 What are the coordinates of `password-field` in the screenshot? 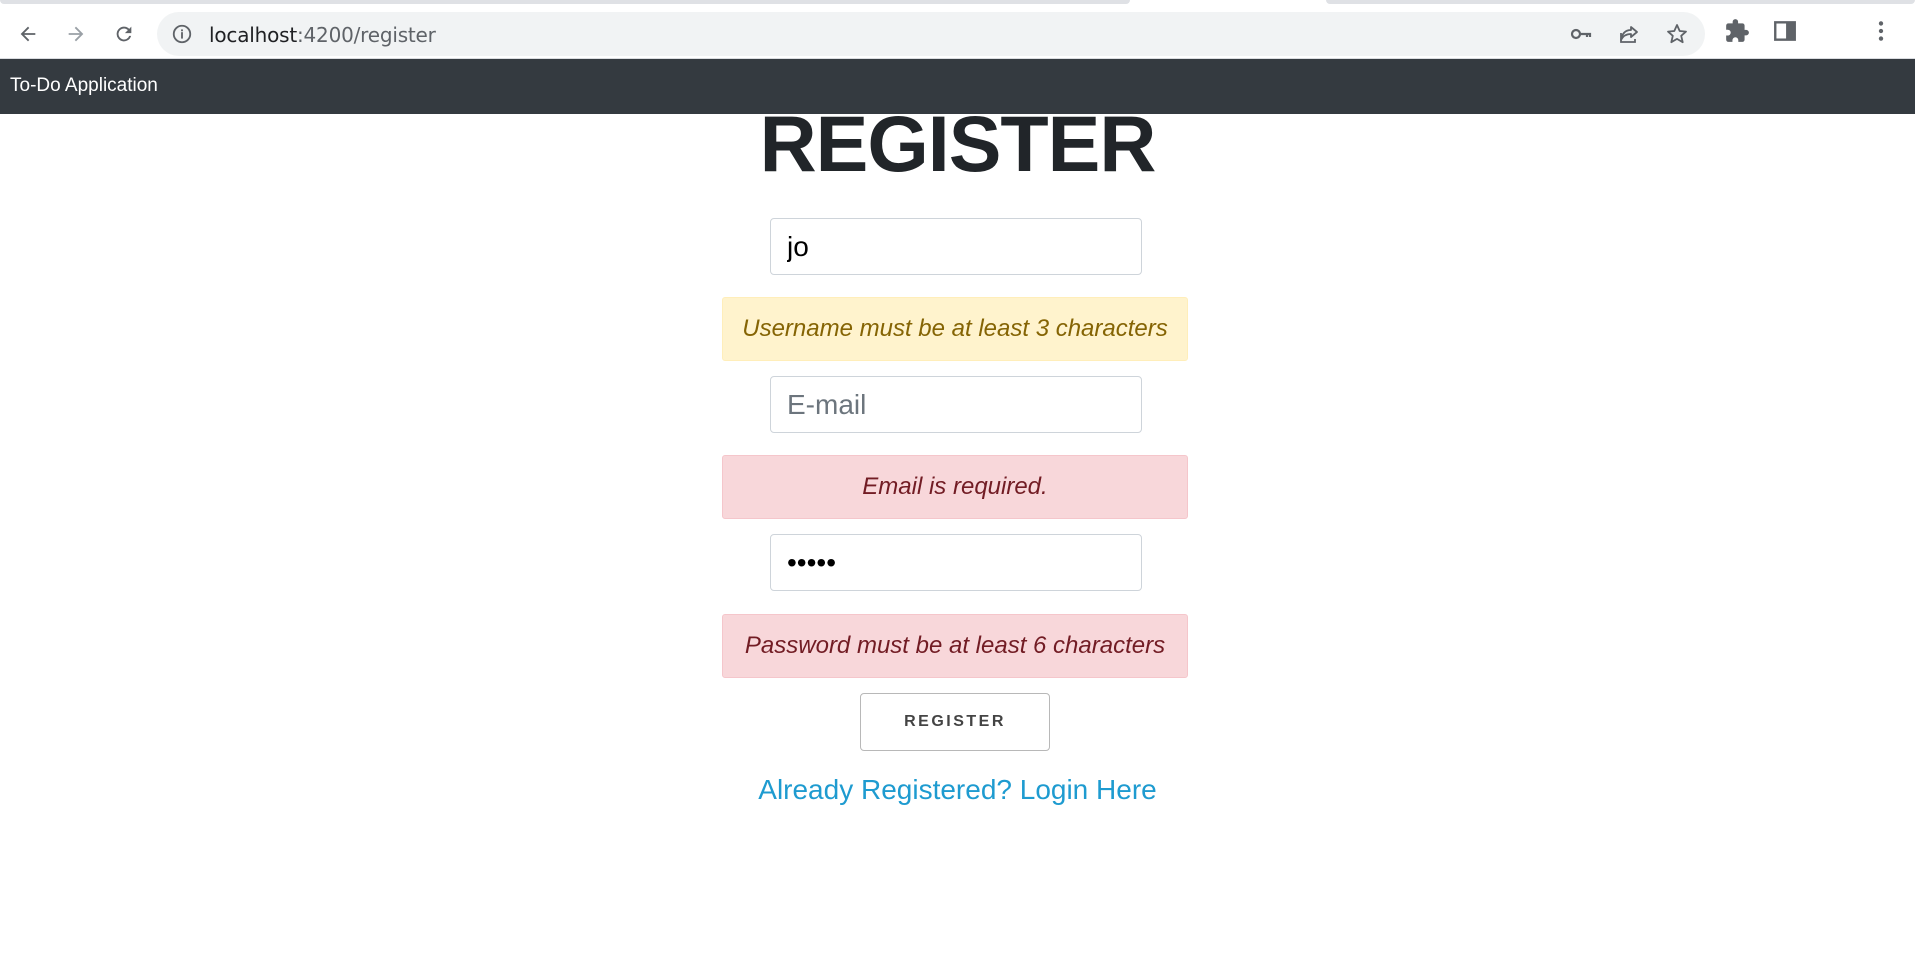 It's located at (956, 562).